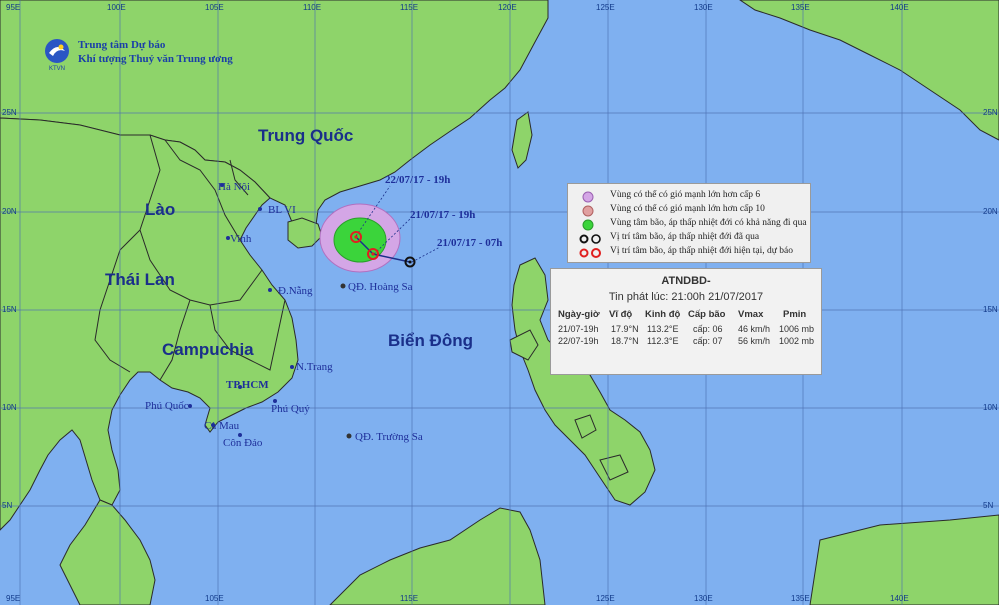 This screenshot has height=605, width=999. Describe the element at coordinates (160, 209) in the screenshot. I see `region-laos: Lào` at that location.